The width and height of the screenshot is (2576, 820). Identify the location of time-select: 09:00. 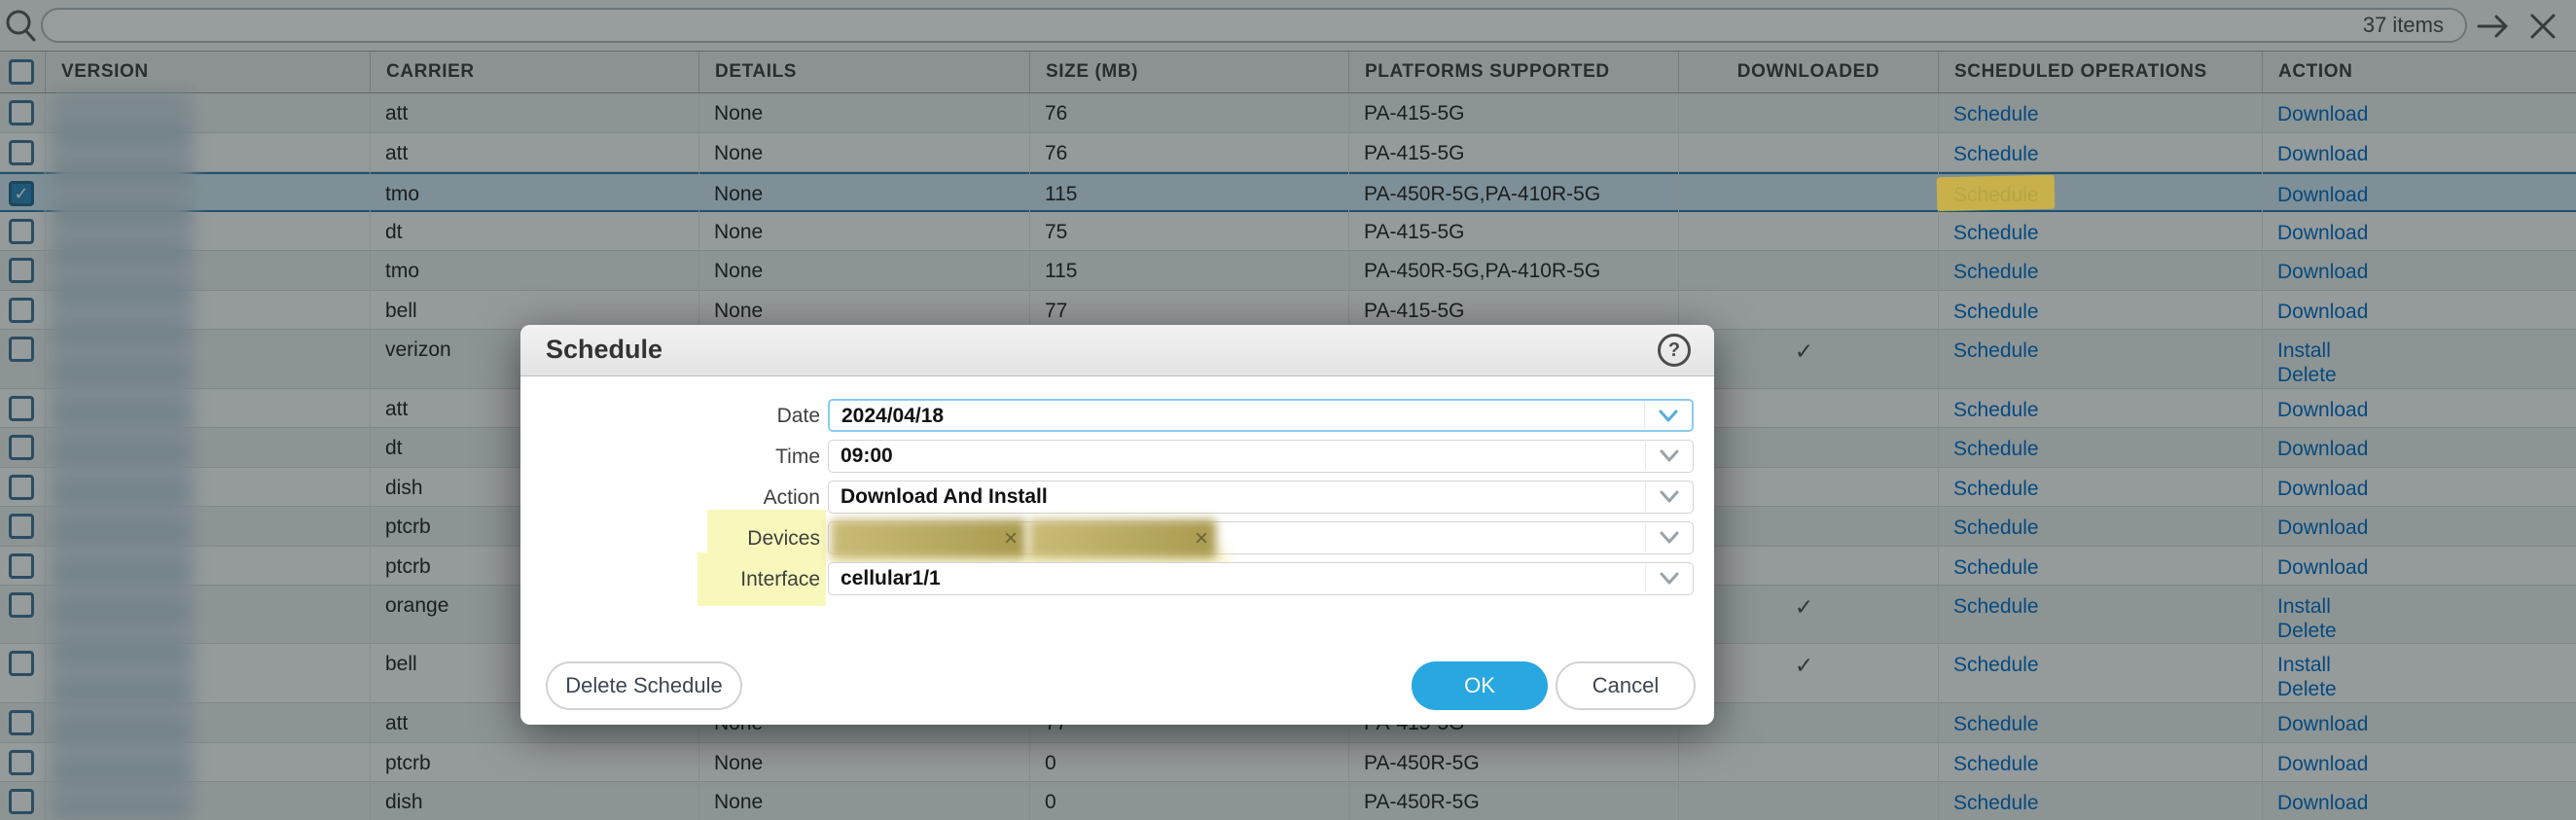
(1261, 456).